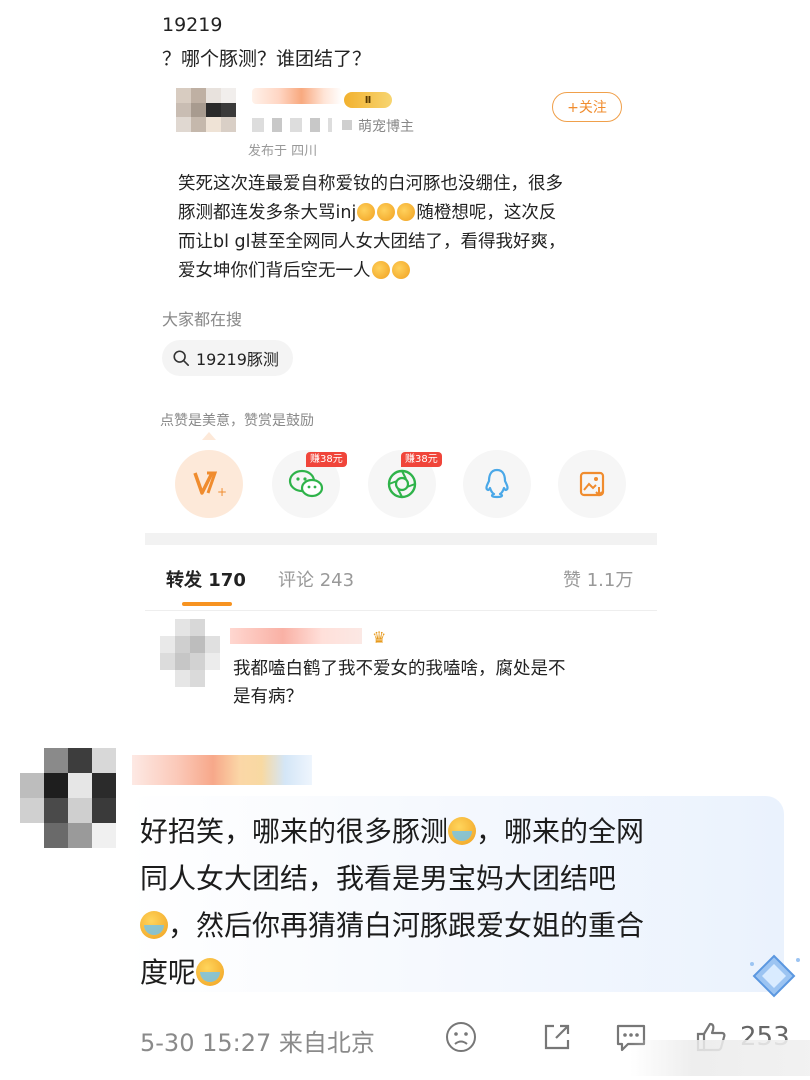 Image resolution: width=810 pixels, height=1080 pixels. What do you see at coordinates (557, 1037) in the screenshot?
I see `share-icon` at bounding box center [557, 1037].